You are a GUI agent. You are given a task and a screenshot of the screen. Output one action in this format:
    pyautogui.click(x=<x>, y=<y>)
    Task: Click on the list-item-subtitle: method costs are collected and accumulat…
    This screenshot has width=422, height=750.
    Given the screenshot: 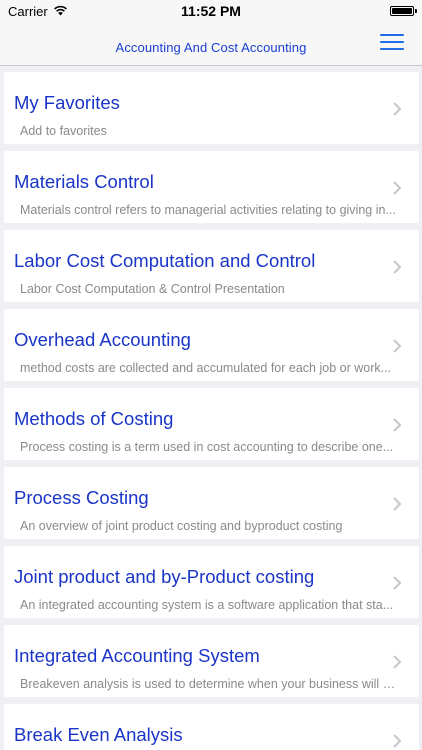 What is the action you would take?
    pyautogui.click(x=206, y=368)
    